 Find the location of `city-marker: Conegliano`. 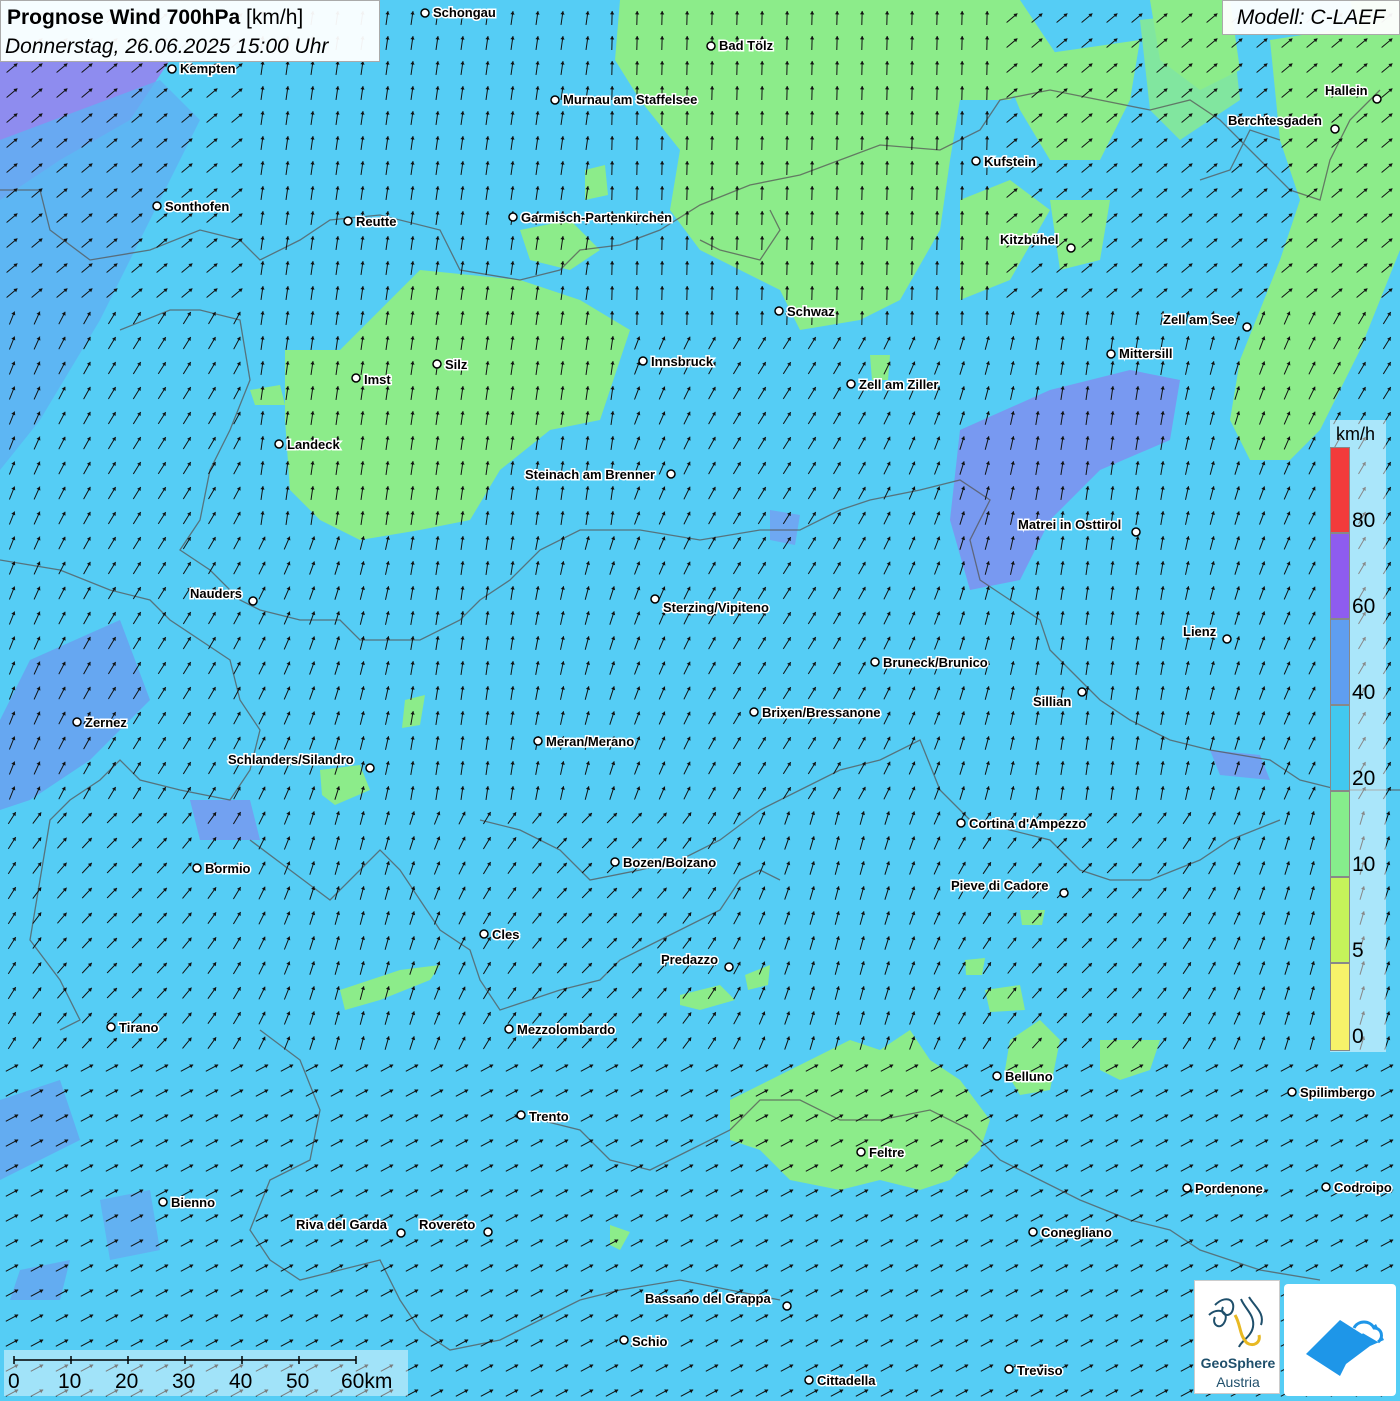

city-marker: Conegliano is located at coordinates (1070, 1232).